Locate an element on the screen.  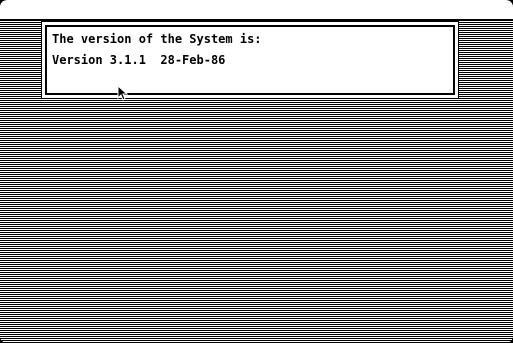
menu-bar is located at coordinates (256, 10).